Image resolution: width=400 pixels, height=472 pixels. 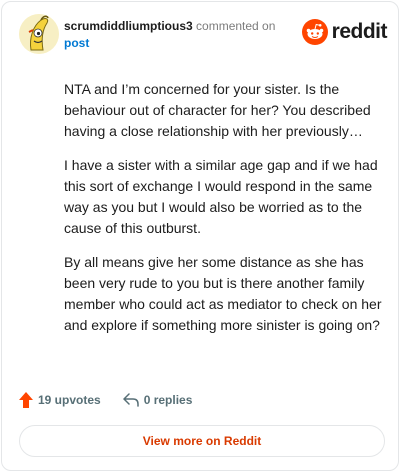 What do you see at coordinates (179, 43) in the screenshot?
I see `post-link: post` at bounding box center [179, 43].